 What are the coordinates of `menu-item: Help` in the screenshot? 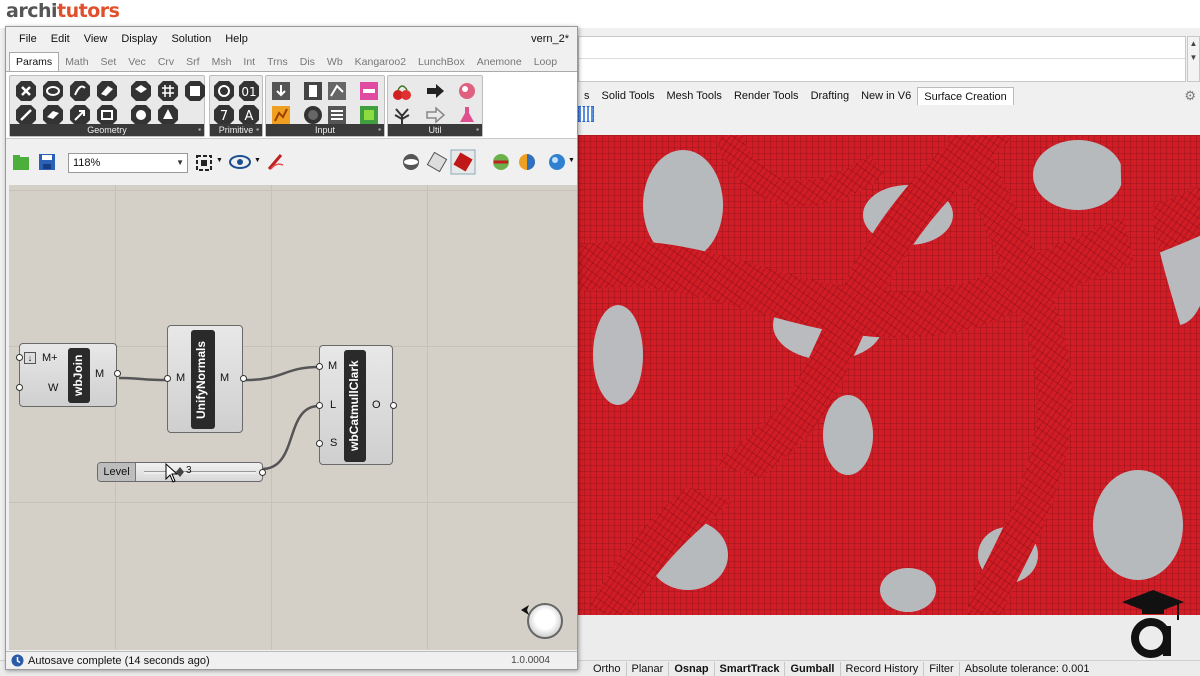 It's located at (236, 39).